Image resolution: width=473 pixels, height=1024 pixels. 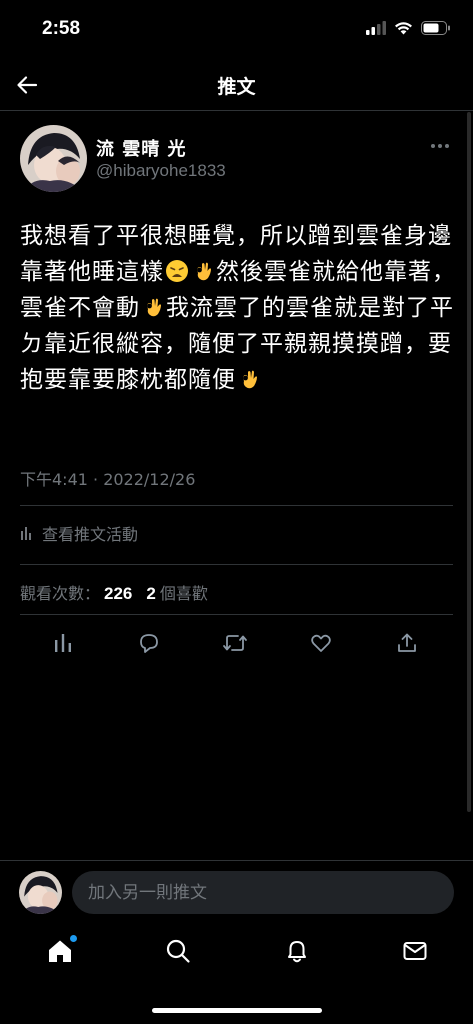 What do you see at coordinates (60, 593) in the screenshot?
I see `views-label: 觀看次數：` at bounding box center [60, 593].